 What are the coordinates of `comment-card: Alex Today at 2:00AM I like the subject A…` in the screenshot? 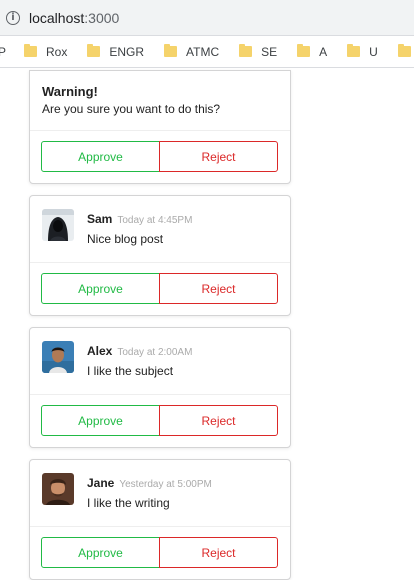 It's located at (160, 387).